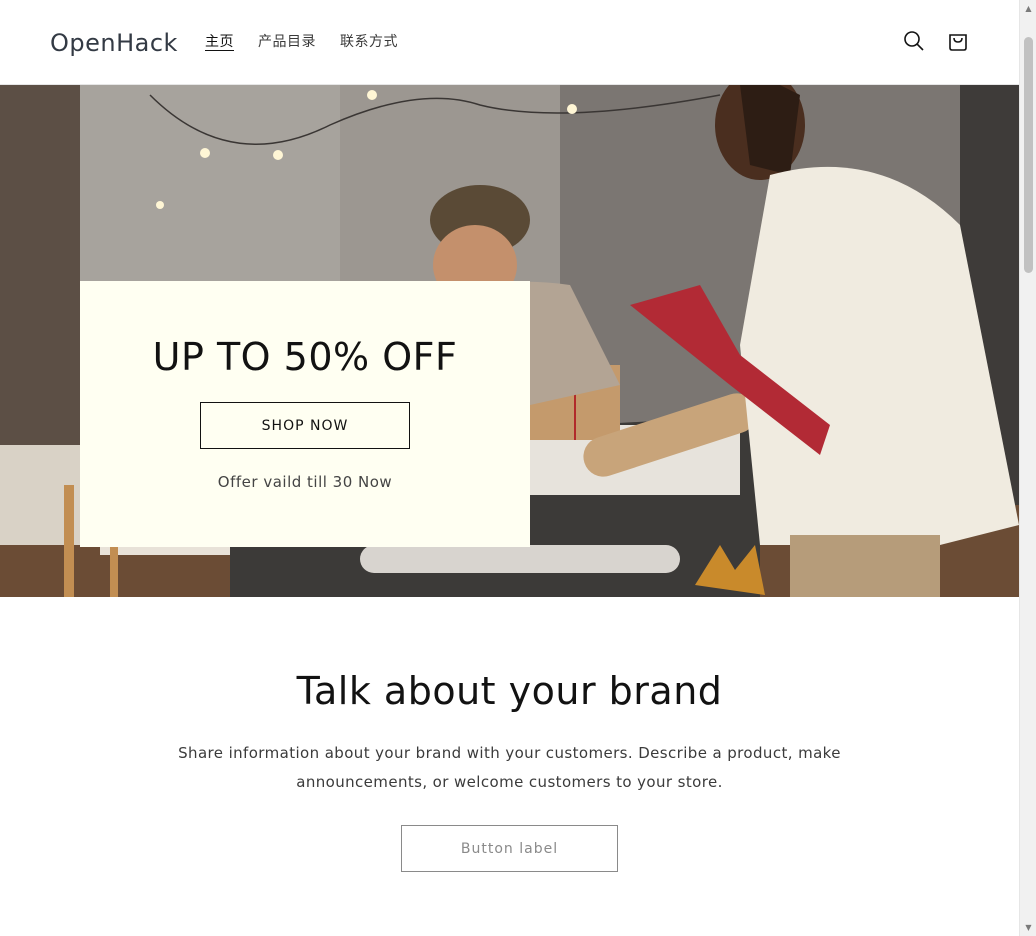 This screenshot has width=1036, height=936. Describe the element at coordinates (305, 482) in the screenshot. I see `promo-caption: Offer vaild till 30 Now` at that location.